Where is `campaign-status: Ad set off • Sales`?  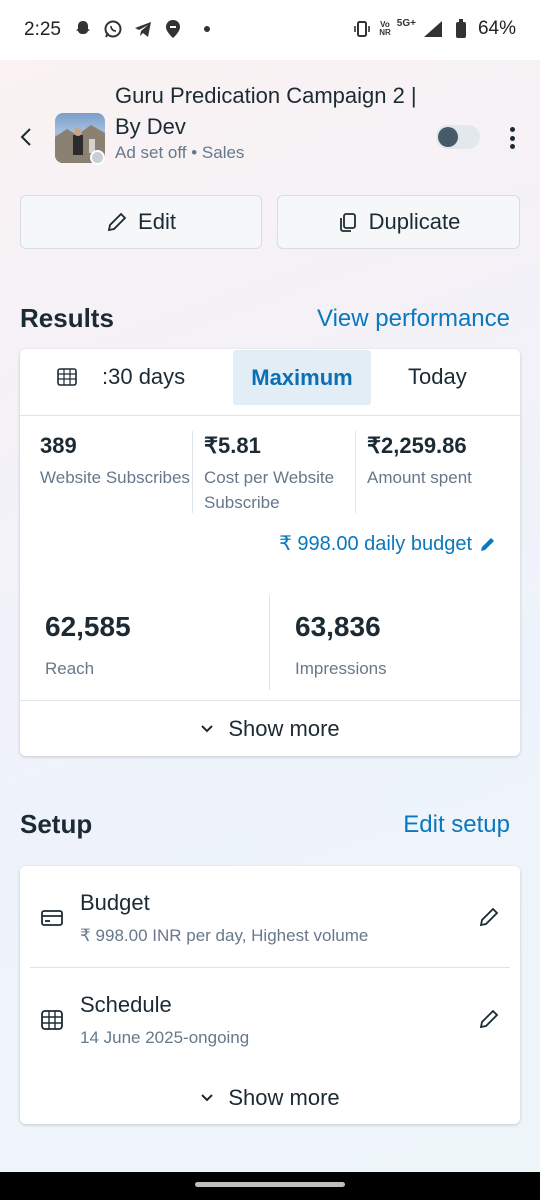 campaign-status: Ad set off • Sales is located at coordinates (180, 152).